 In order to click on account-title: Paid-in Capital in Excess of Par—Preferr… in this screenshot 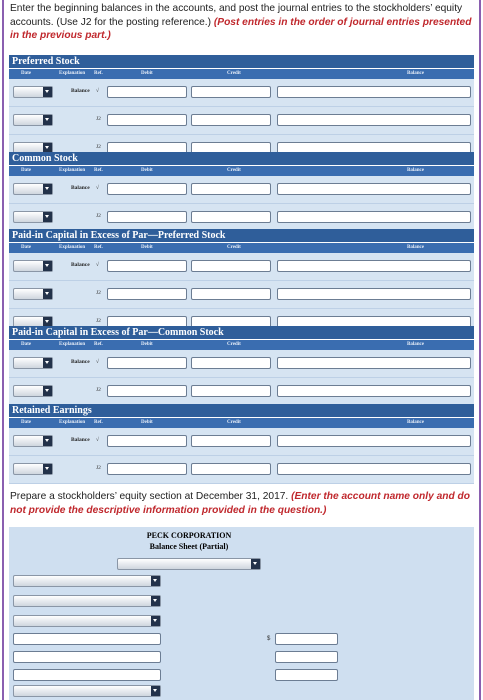, I will do `click(241, 236)`.